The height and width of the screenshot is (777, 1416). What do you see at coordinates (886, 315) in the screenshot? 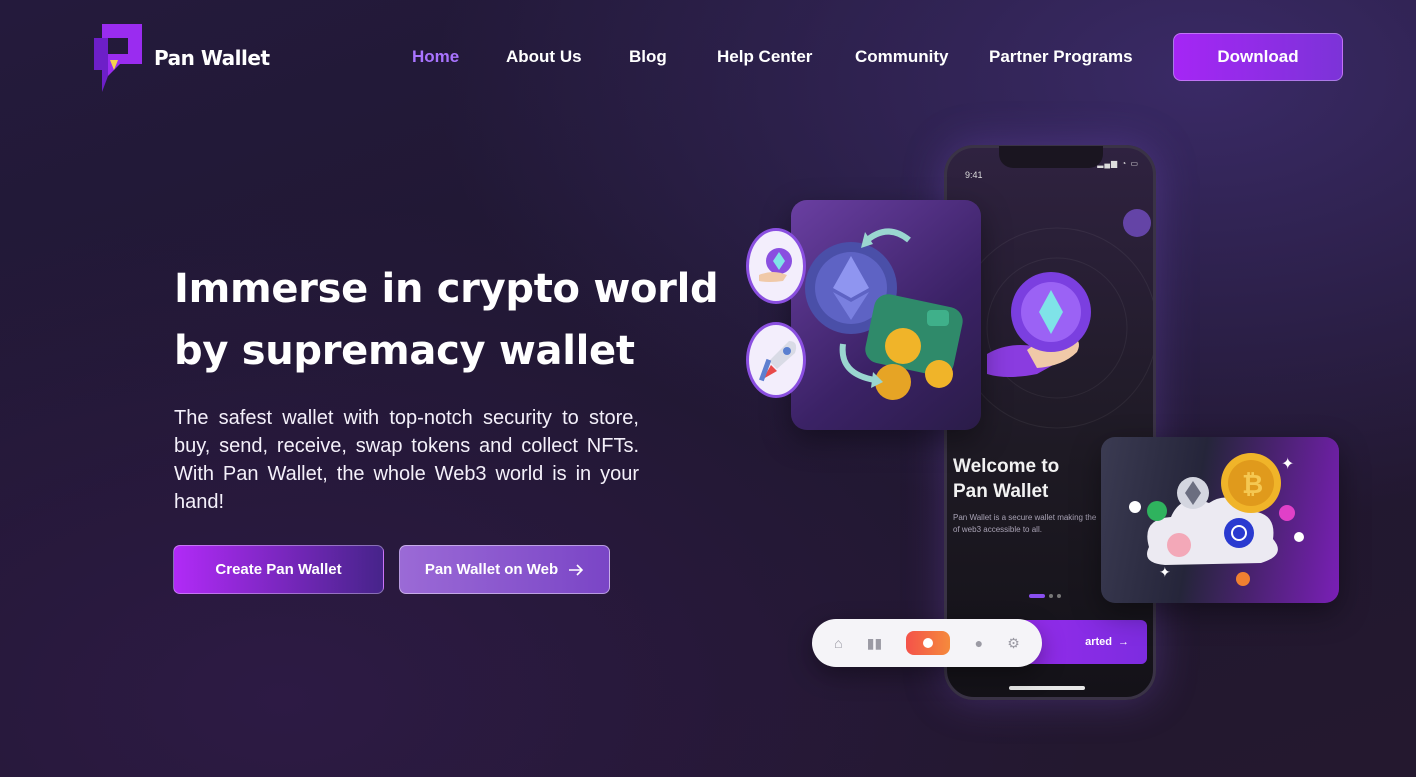
I see `crypto-exchange-card` at bounding box center [886, 315].